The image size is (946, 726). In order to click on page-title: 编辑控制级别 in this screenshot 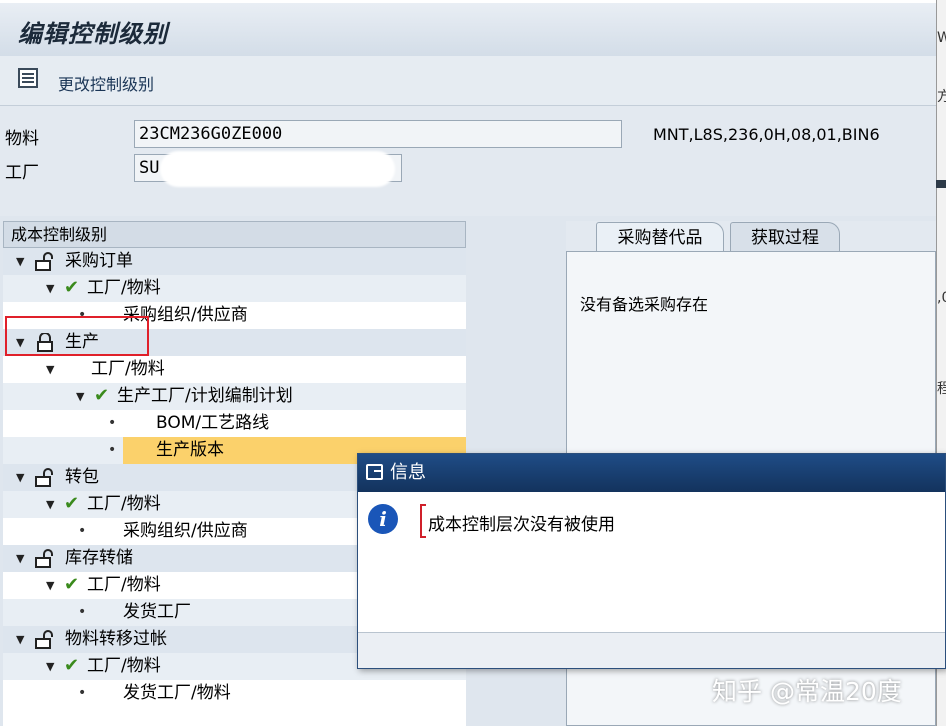, I will do `click(93, 33)`.